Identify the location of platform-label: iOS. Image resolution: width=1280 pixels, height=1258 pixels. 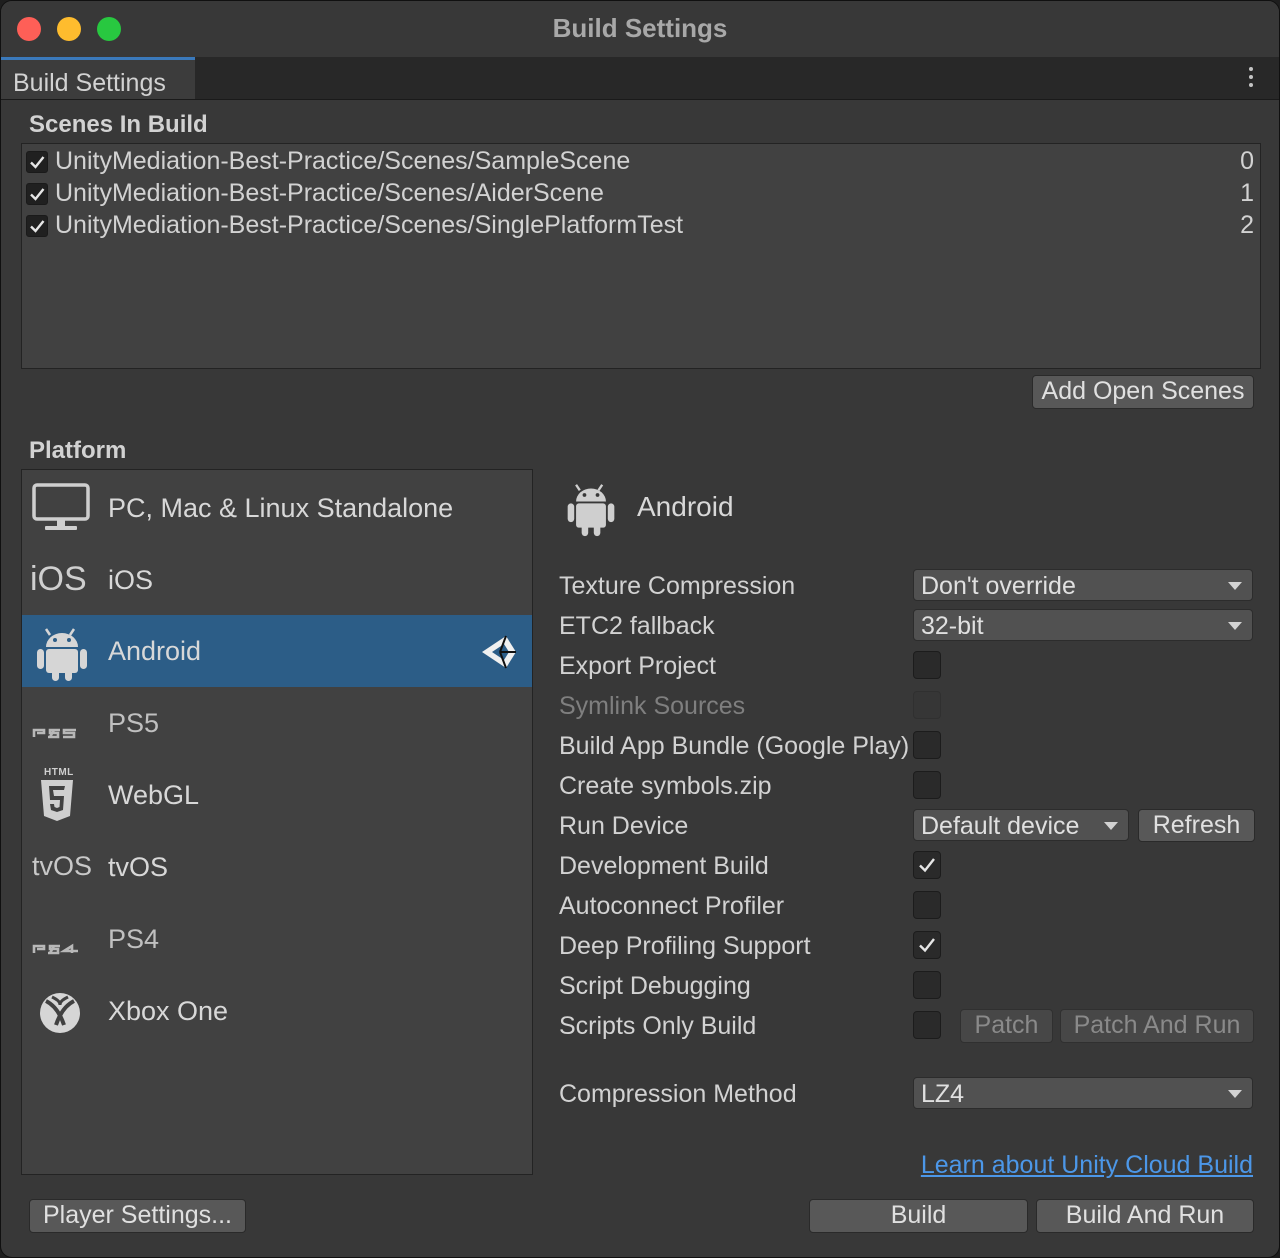
(131, 580).